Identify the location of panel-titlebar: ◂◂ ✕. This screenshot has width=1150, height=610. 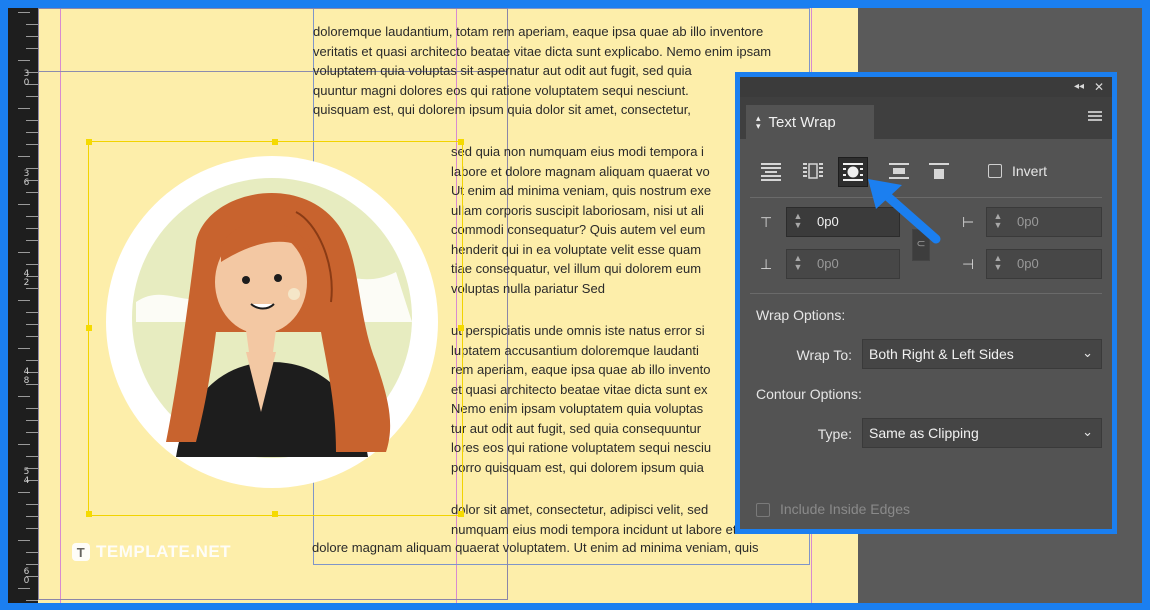
(926, 87).